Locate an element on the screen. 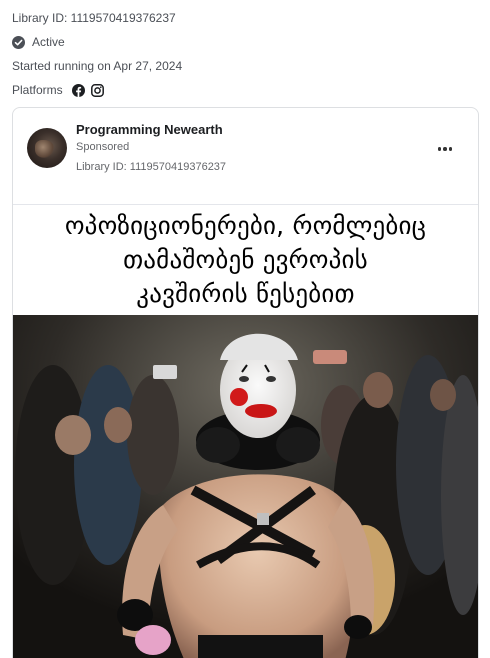  started-date: Started running on Apr 27, 2024 is located at coordinates (97, 66).